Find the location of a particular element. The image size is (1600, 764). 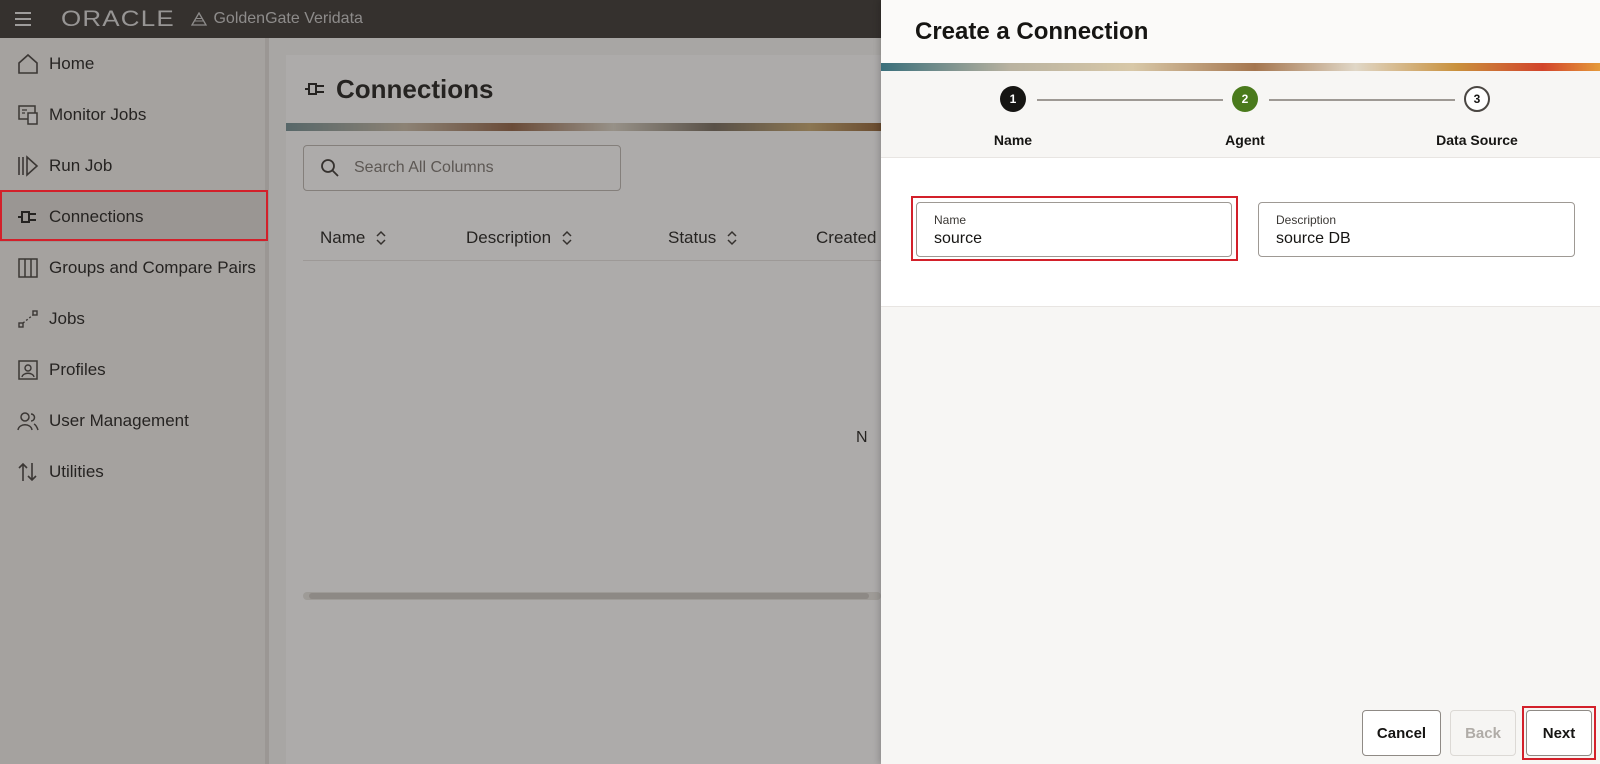

search-icon is located at coordinates (330, 168).